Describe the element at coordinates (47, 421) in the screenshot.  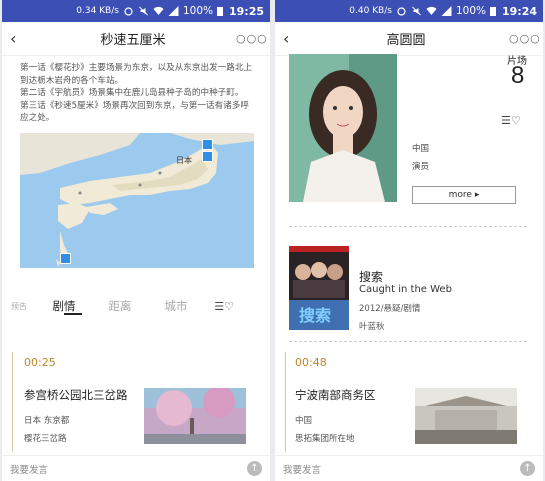
I see `scene-location: 日本 东京都` at that location.